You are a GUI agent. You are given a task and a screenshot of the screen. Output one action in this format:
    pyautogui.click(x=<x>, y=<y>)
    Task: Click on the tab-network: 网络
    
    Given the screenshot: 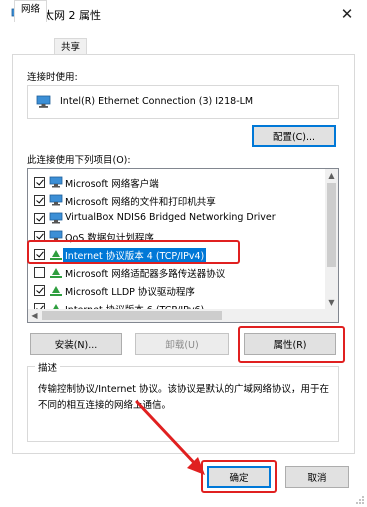 What is the action you would take?
    pyautogui.click(x=31, y=11)
    